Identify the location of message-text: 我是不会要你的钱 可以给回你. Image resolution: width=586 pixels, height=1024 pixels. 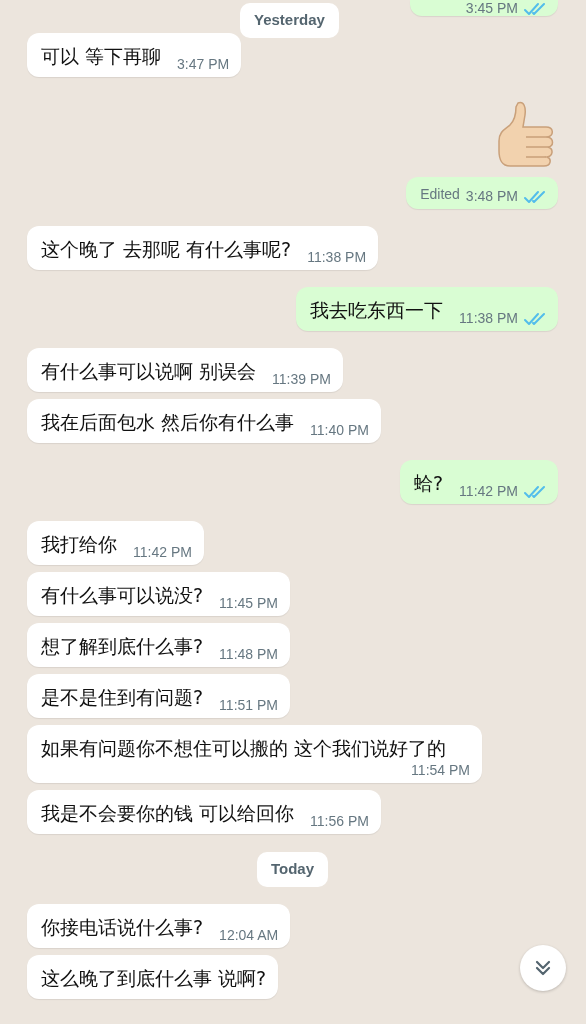
(168, 813).